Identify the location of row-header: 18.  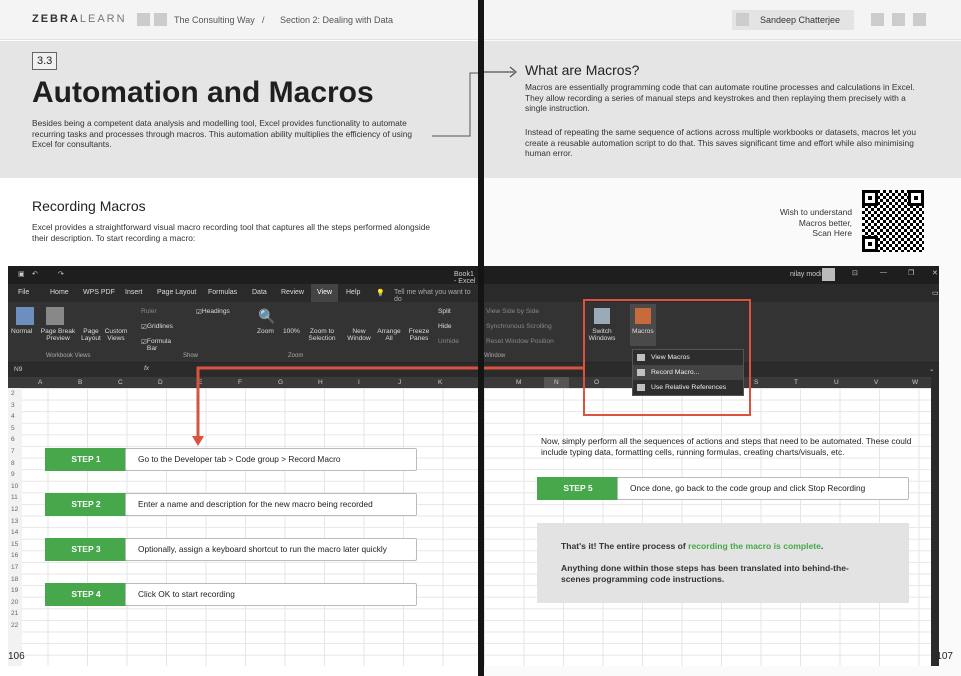
(14, 579).